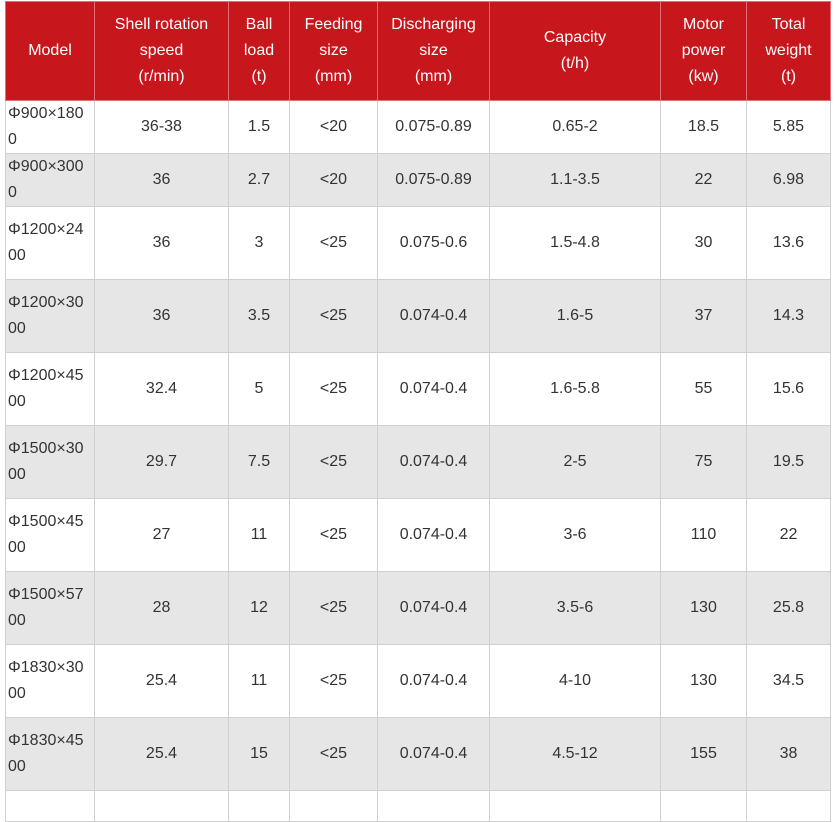 The height and width of the screenshot is (822, 836). Describe the element at coordinates (703, 24) in the screenshot. I see `column-header-line: Motor` at that location.